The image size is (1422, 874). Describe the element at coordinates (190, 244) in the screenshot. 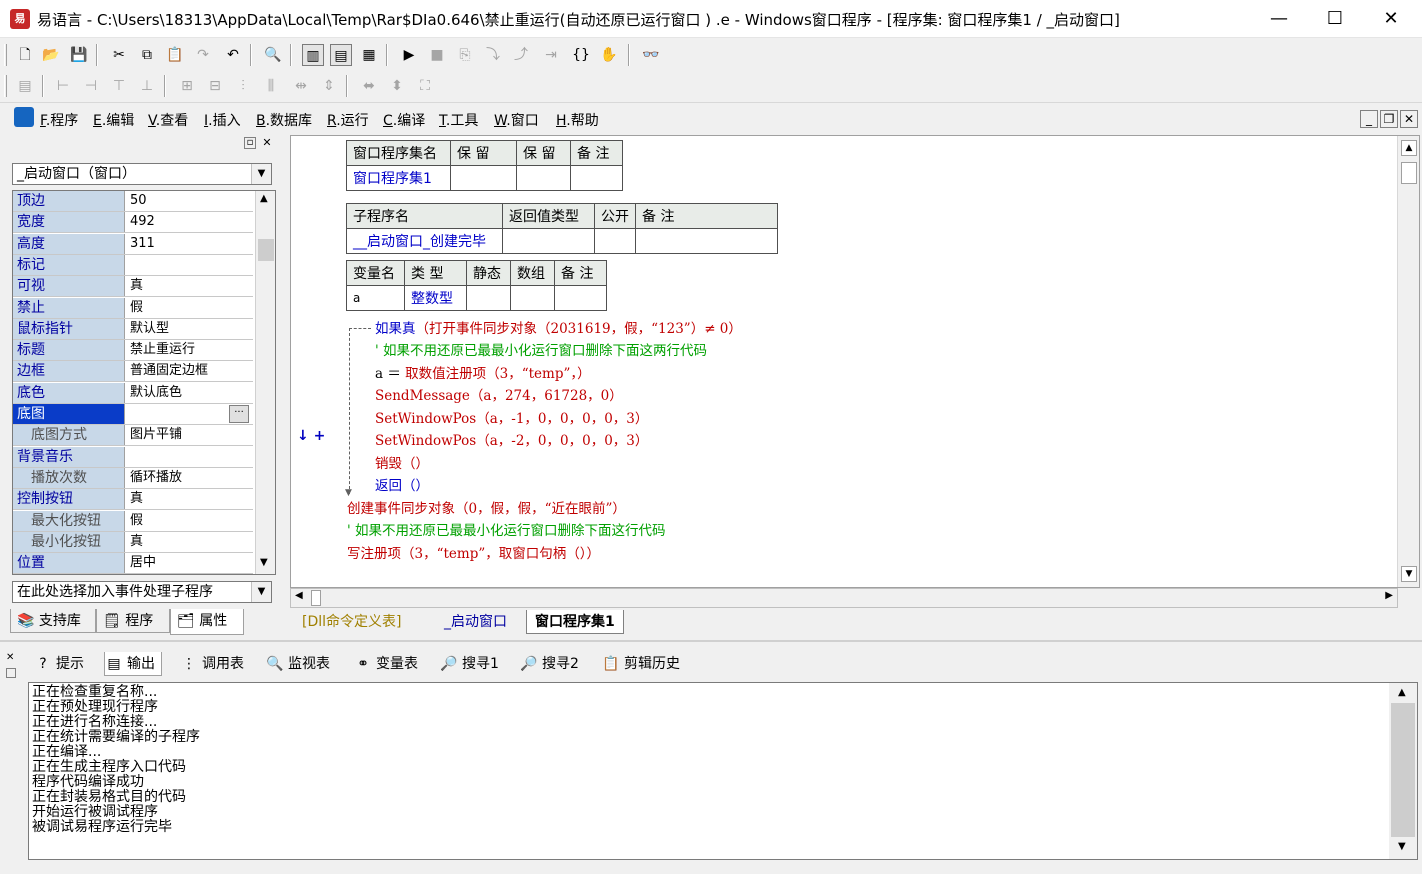

I see `property-value: 311` at that location.